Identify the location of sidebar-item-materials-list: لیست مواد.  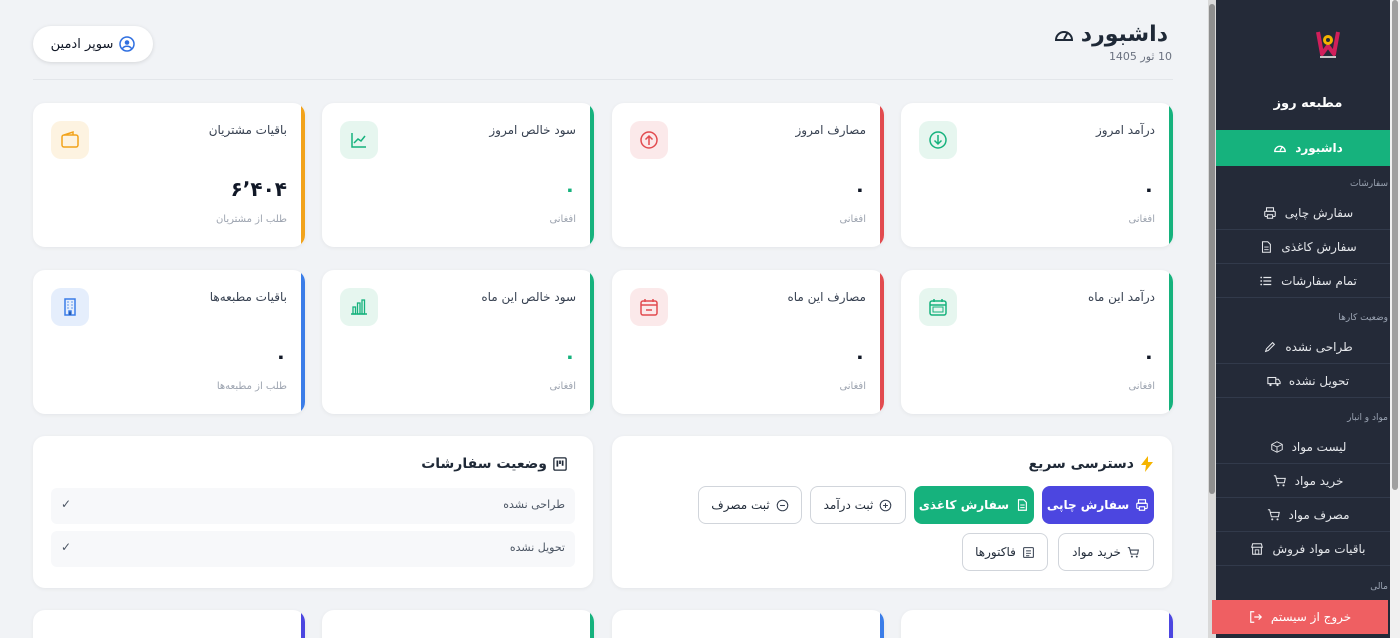
(1308, 447).